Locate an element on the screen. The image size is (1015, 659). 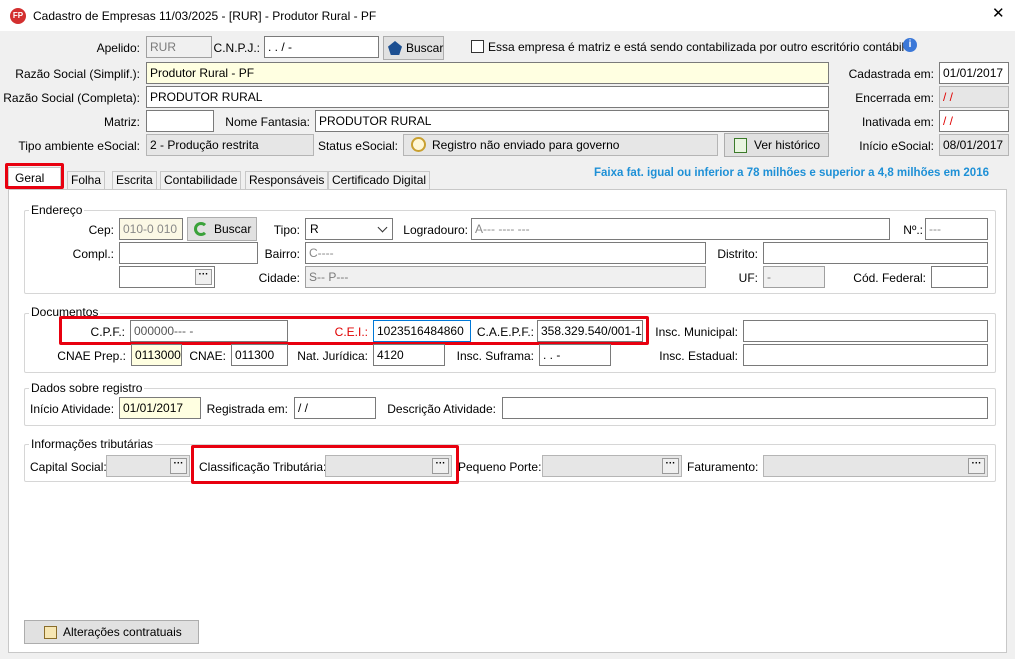
bairro-field: C---- is located at coordinates (505, 253).